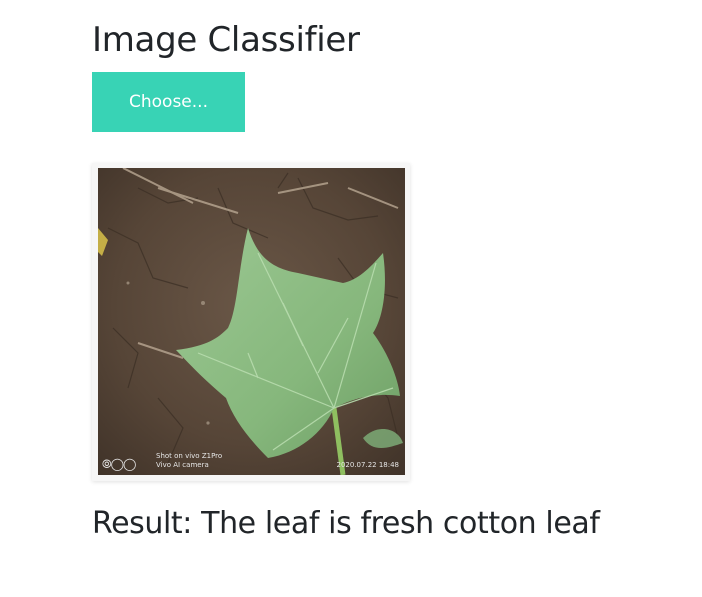  Describe the element at coordinates (189, 456) in the screenshot. I see `watermark-line1: Shot on vivo Z1Pro` at that location.